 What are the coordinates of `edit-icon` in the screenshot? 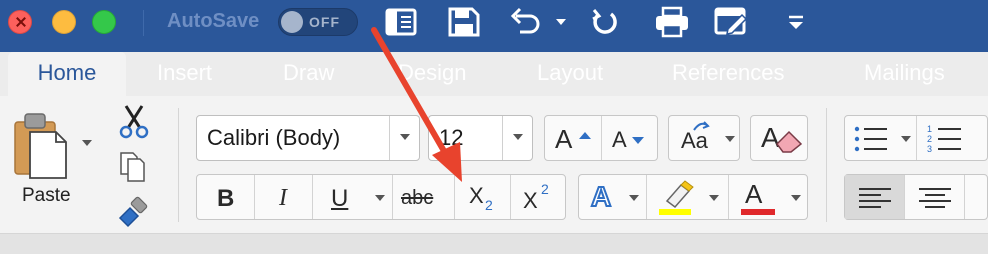 It's located at (732, 22).